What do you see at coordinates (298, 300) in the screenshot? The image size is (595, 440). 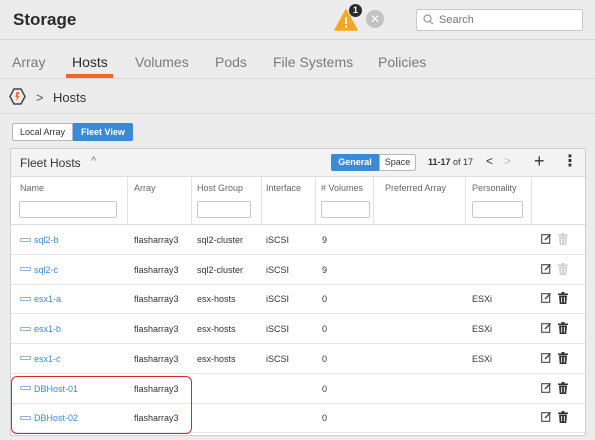 I see `table-row: esx1-a flasharray3 esx-hosts iSCSI 0 ESXi` at bounding box center [298, 300].